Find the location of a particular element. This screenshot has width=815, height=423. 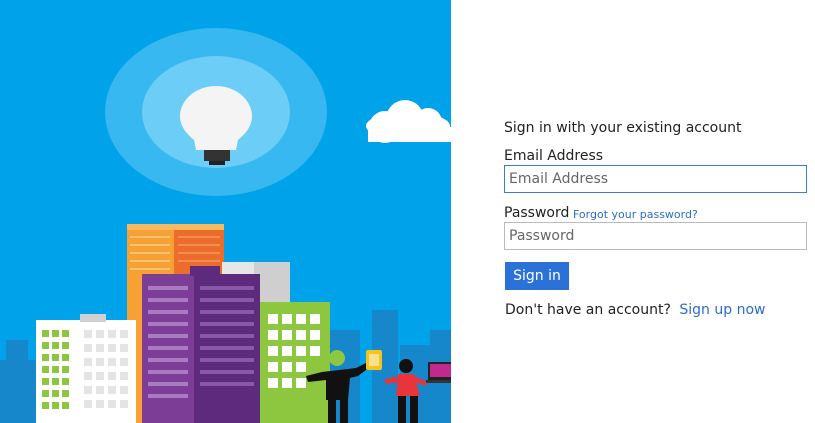

laptop-icon is located at coordinates (438, 372).